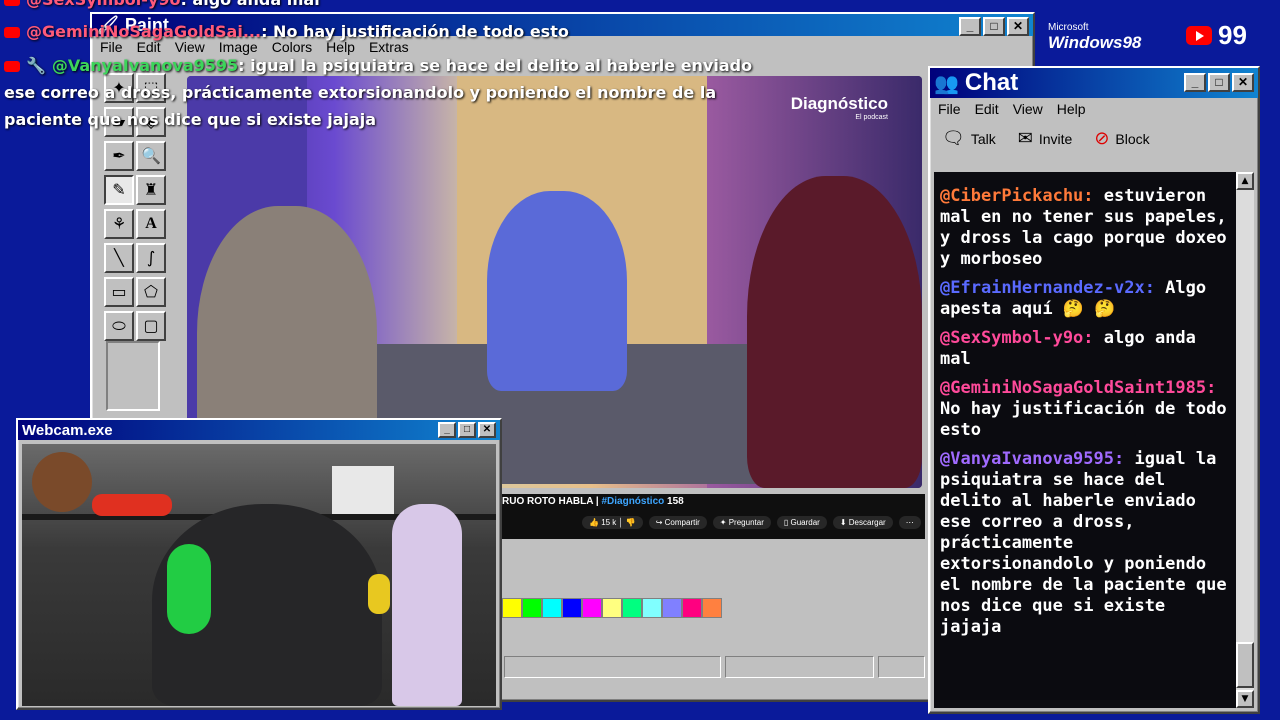 The image size is (1280, 720). I want to click on save-label: Guardar, so click(805, 522).